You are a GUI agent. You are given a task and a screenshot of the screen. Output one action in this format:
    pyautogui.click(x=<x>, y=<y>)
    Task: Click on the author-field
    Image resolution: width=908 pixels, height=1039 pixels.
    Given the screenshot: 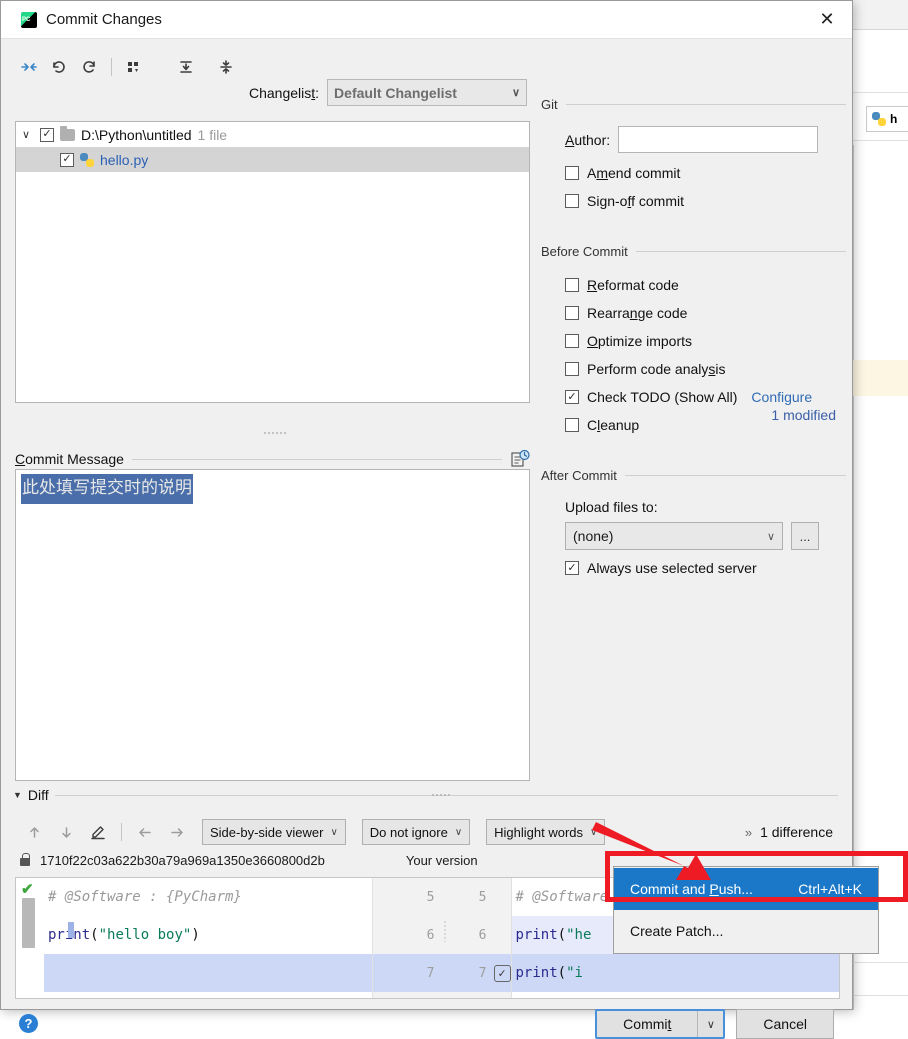 What is the action you would take?
    pyautogui.click(x=718, y=139)
    